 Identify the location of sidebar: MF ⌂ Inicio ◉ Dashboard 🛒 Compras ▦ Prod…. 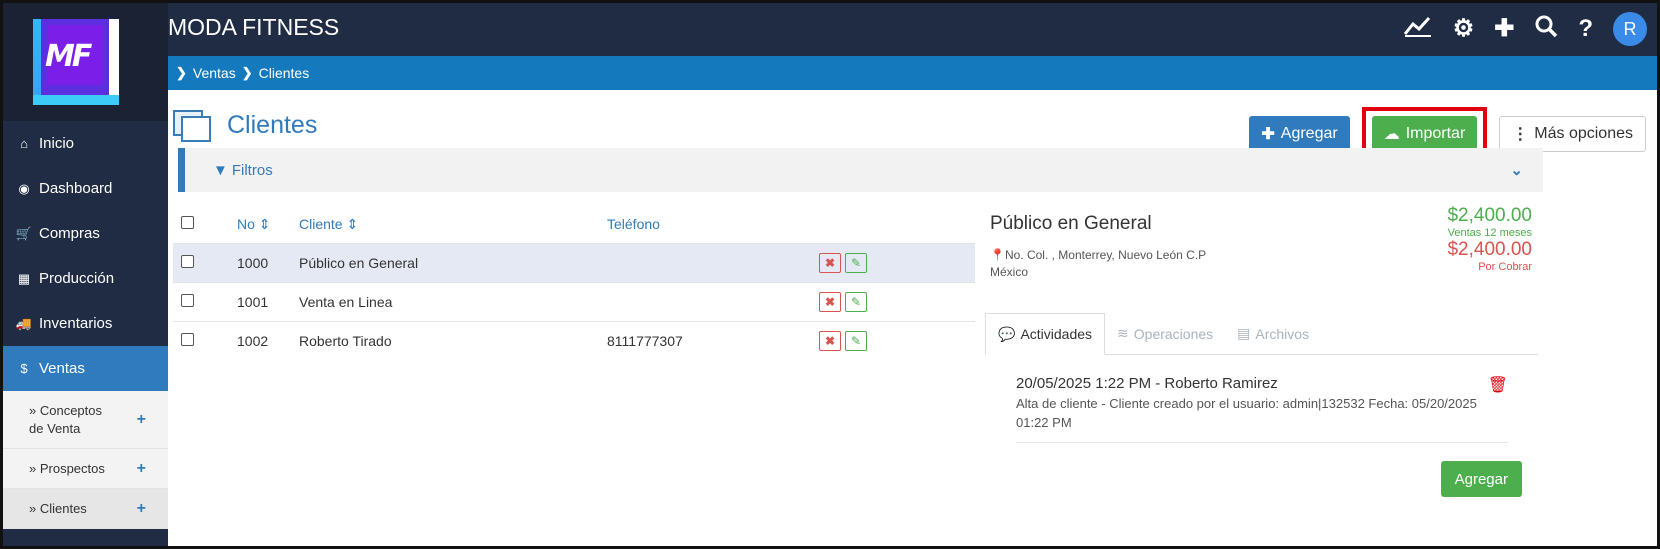
(85, 274).